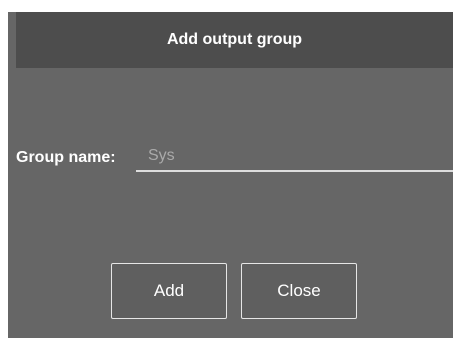 Image resolution: width=453 pixels, height=338 pixels. Describe the element at coordinates (66, 157) in the screenshot. I see `group-name-label: Group name:` at that location.